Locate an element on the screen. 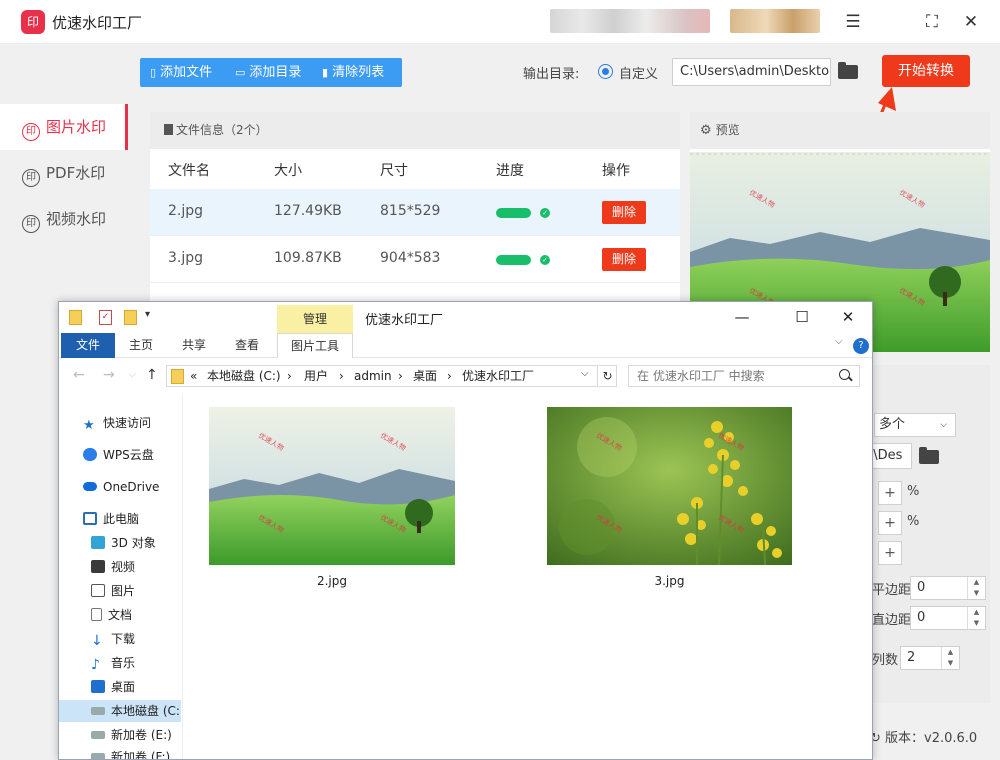 Image resolution: width=1000 pixels, height=760 pixels. drive-icon is located at coordinates (98, 735).